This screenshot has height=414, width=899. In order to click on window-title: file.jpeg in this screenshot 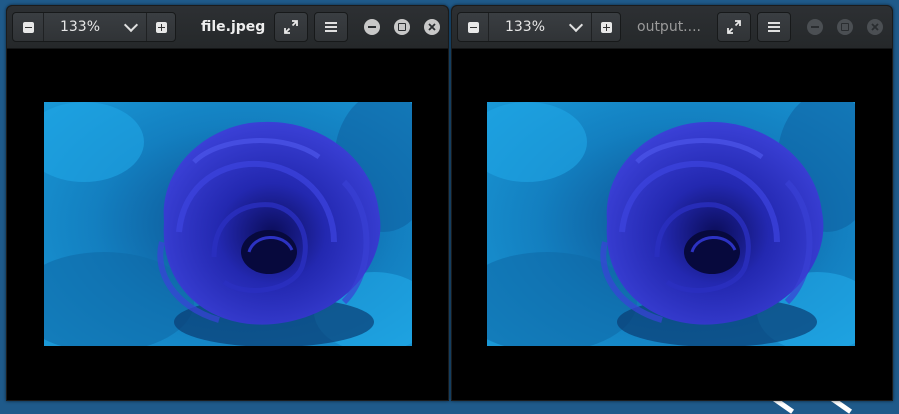, I will do `click(233, 27)`.